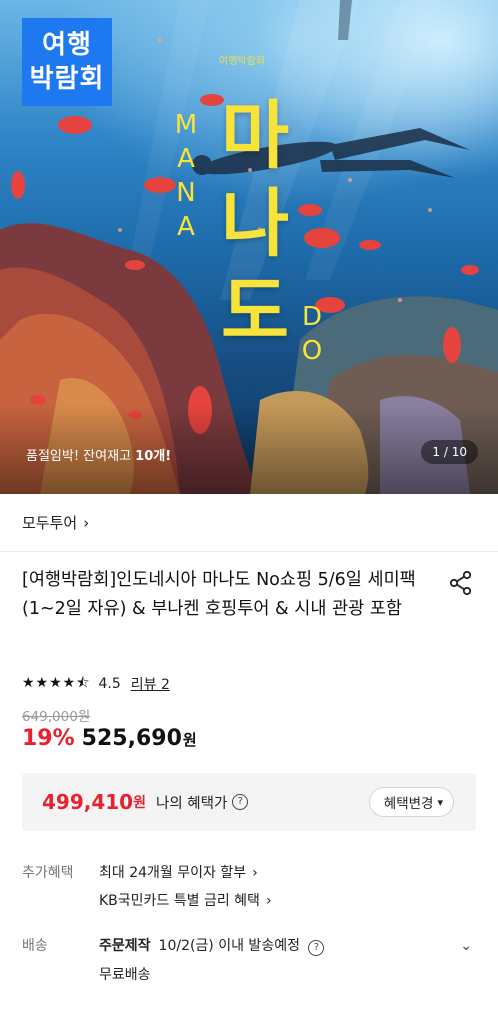  Describe the element at coordinates (50, 523) in the screenshot. I see `brand-name: 모두투어` at that location.